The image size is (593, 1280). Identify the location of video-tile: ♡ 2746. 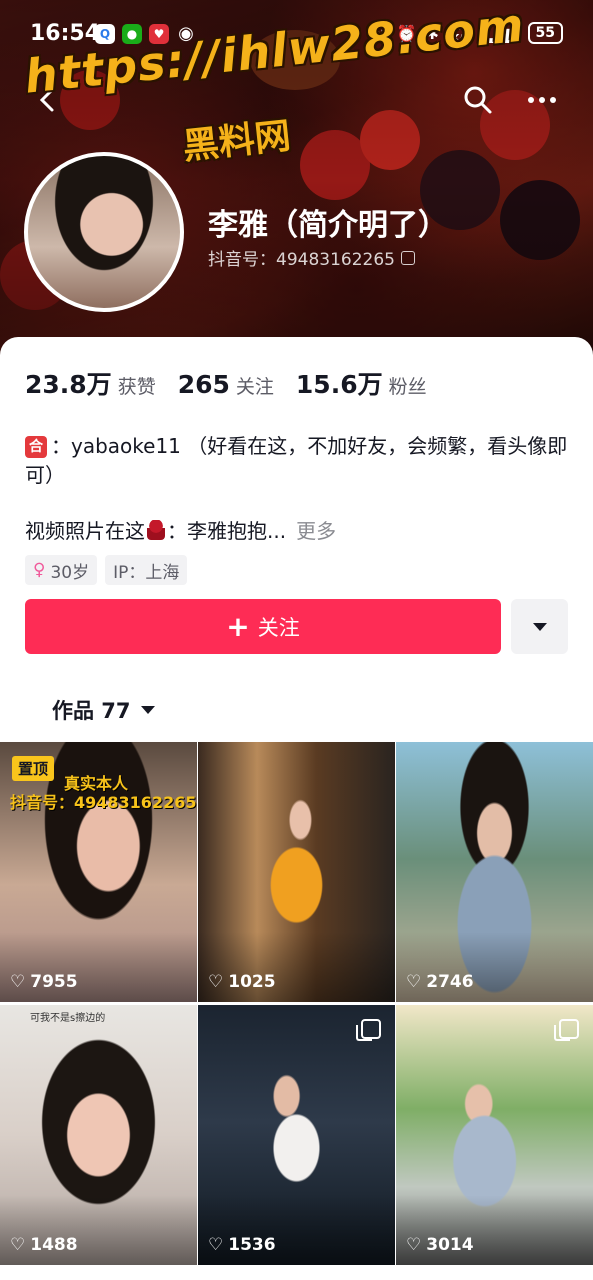
(494, 872).